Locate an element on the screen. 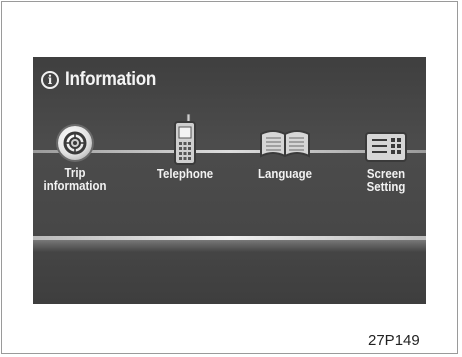  screen-label-line-2: Setting is located at coordinates (386, 186).